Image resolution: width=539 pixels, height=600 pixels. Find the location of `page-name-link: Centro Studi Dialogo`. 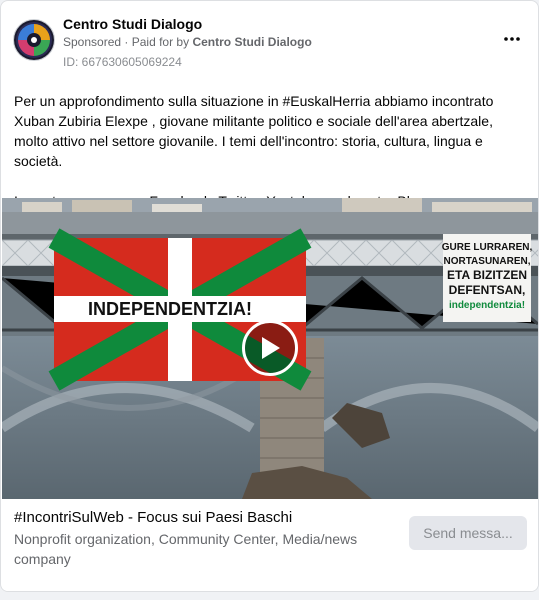

page-name-link: Centro Studi Dialogo is located at coordinates (132, 24).